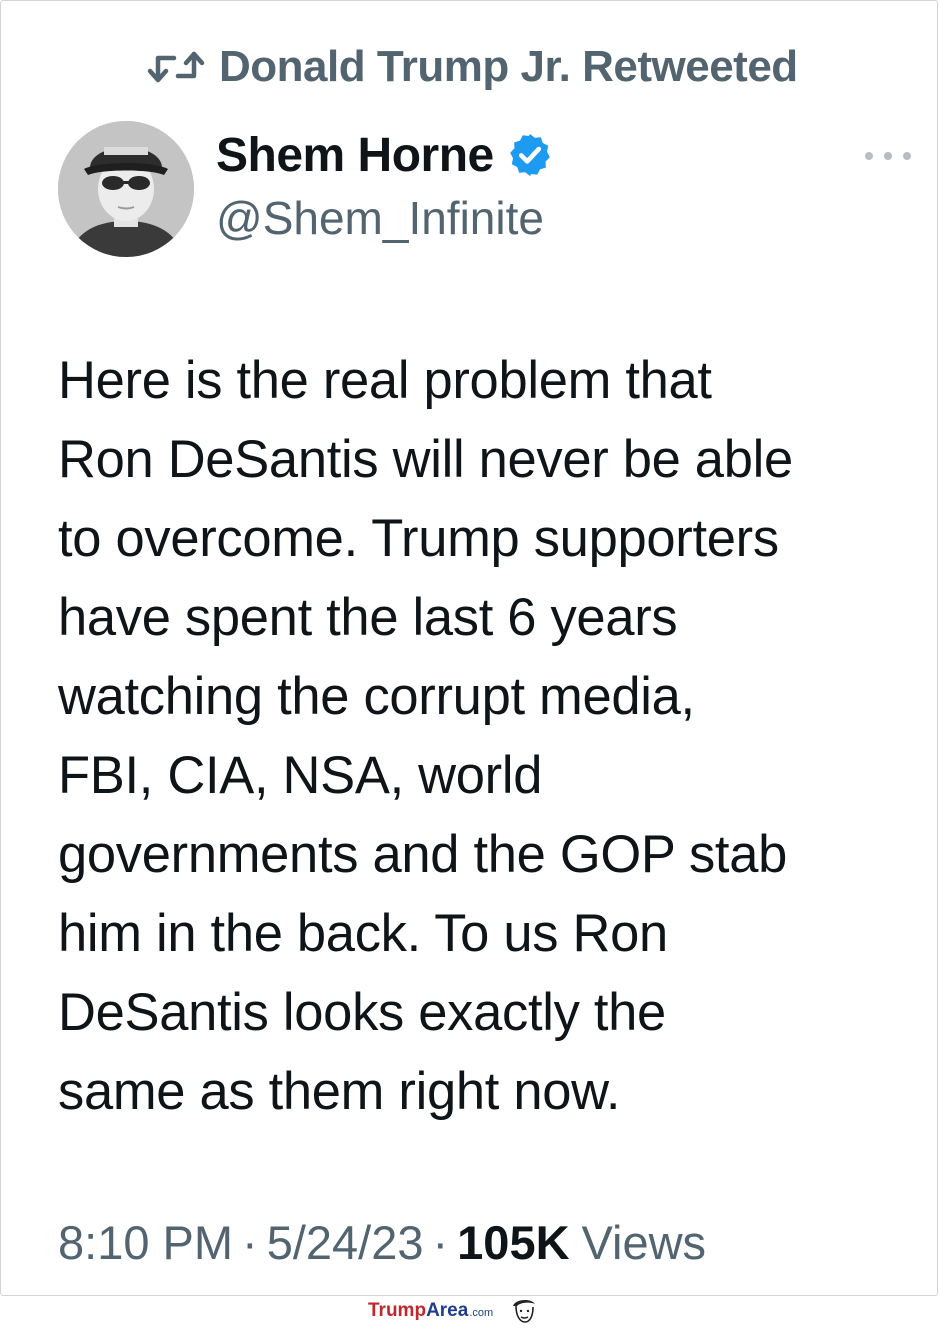  I want to click on watermark-trump: Trump, so click(397, 1310).